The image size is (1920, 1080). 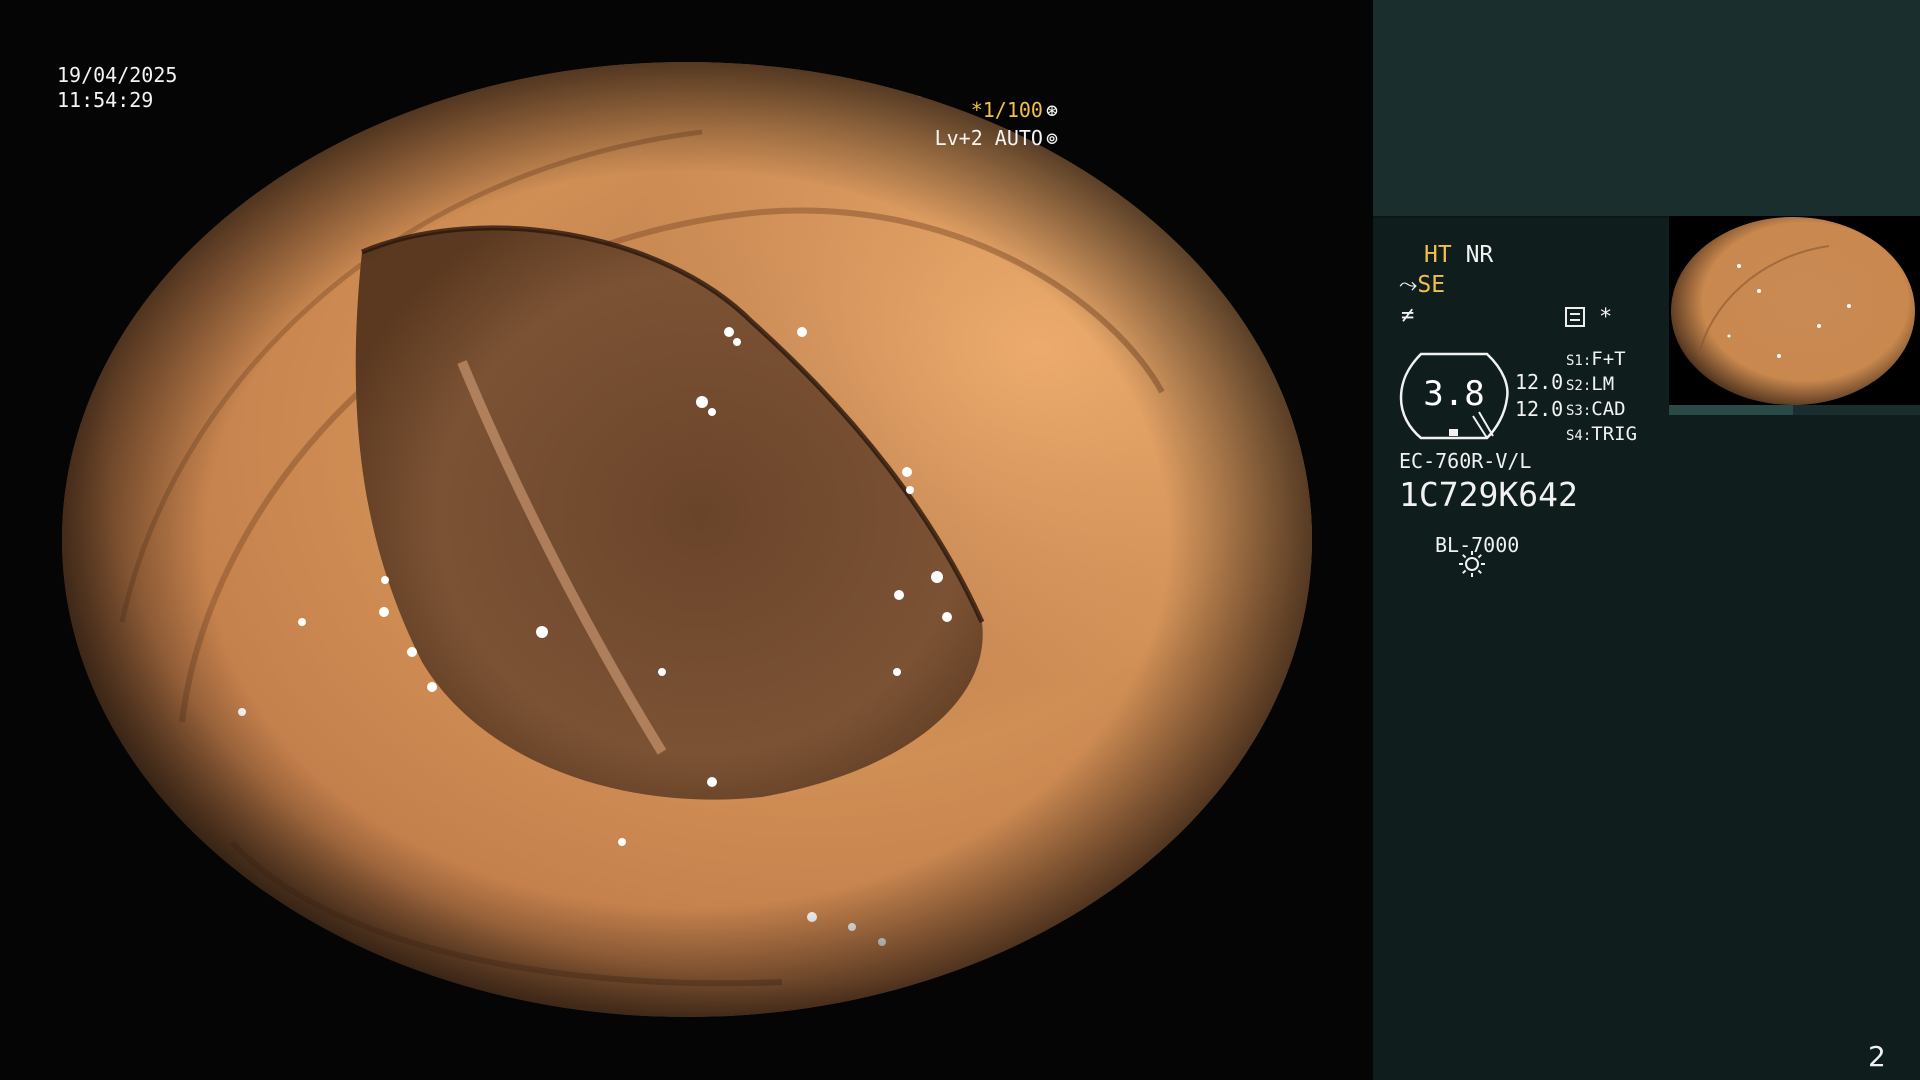 I want to click on page-number: 2, so click(x=1877, y=1056).